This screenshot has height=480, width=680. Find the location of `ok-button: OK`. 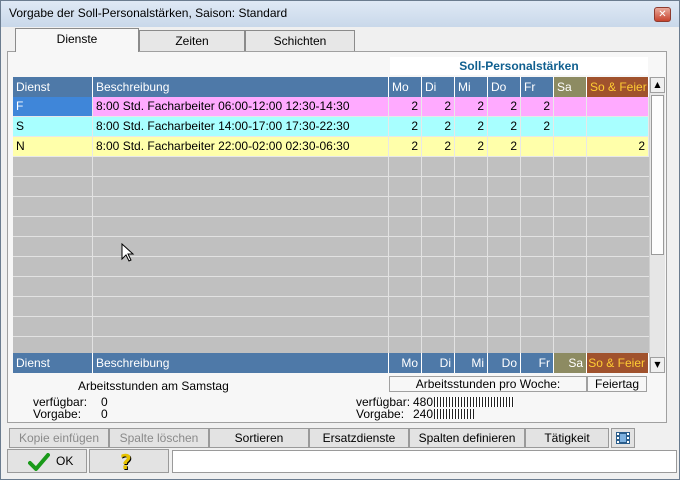

ok-button: OK is located at coordinates (47, 461).